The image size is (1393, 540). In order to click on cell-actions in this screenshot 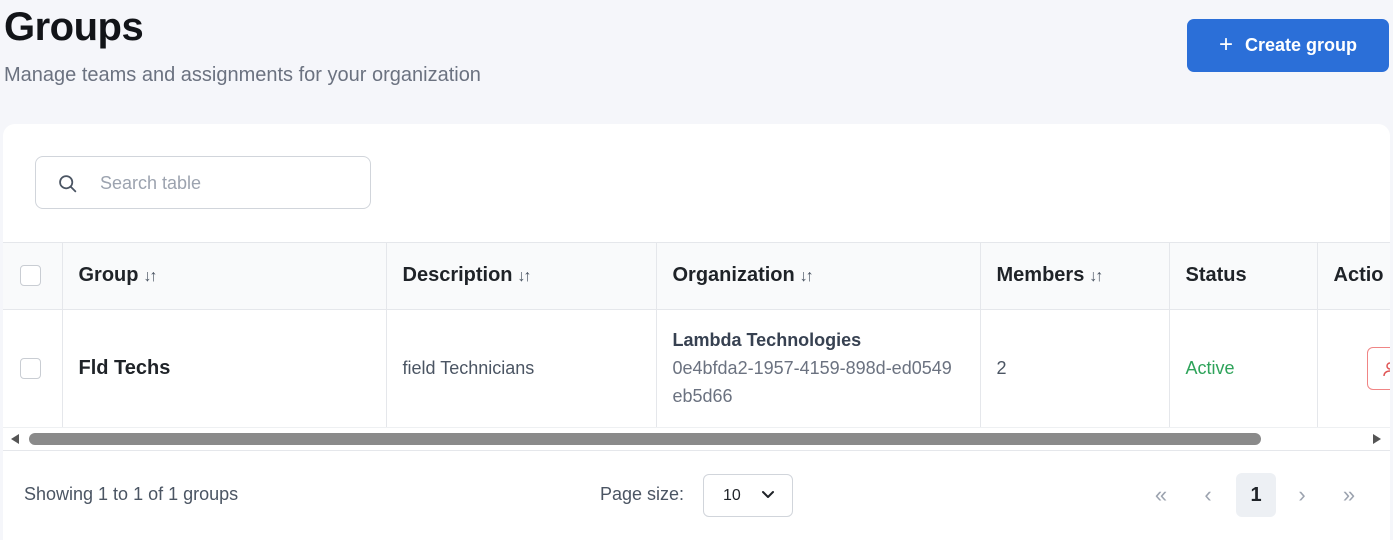, I will do `click(1353, 368)`.